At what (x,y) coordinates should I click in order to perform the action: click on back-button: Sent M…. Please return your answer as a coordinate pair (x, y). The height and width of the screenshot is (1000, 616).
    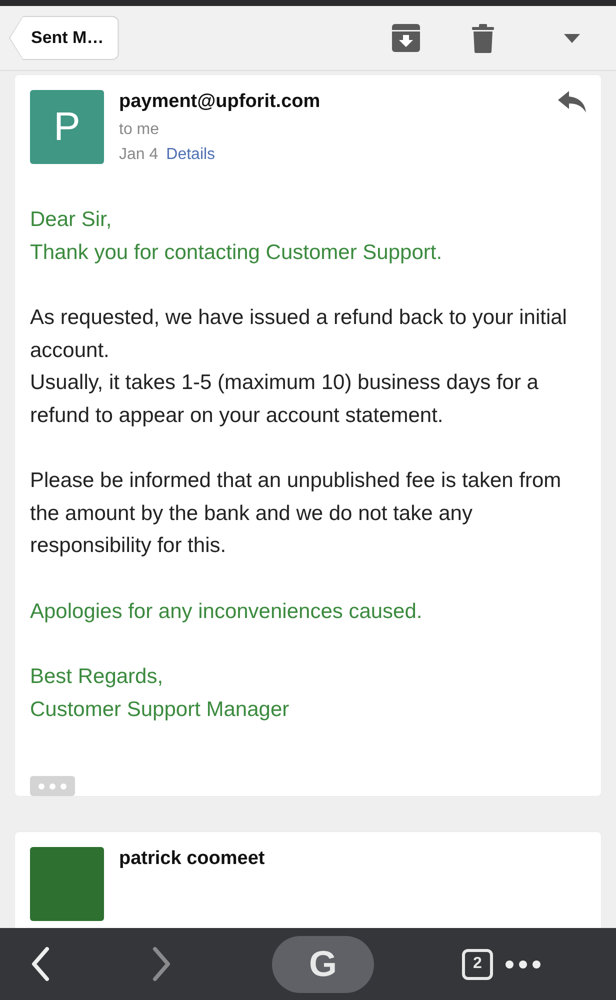
    Looking at the image, I should click on (64, 38).